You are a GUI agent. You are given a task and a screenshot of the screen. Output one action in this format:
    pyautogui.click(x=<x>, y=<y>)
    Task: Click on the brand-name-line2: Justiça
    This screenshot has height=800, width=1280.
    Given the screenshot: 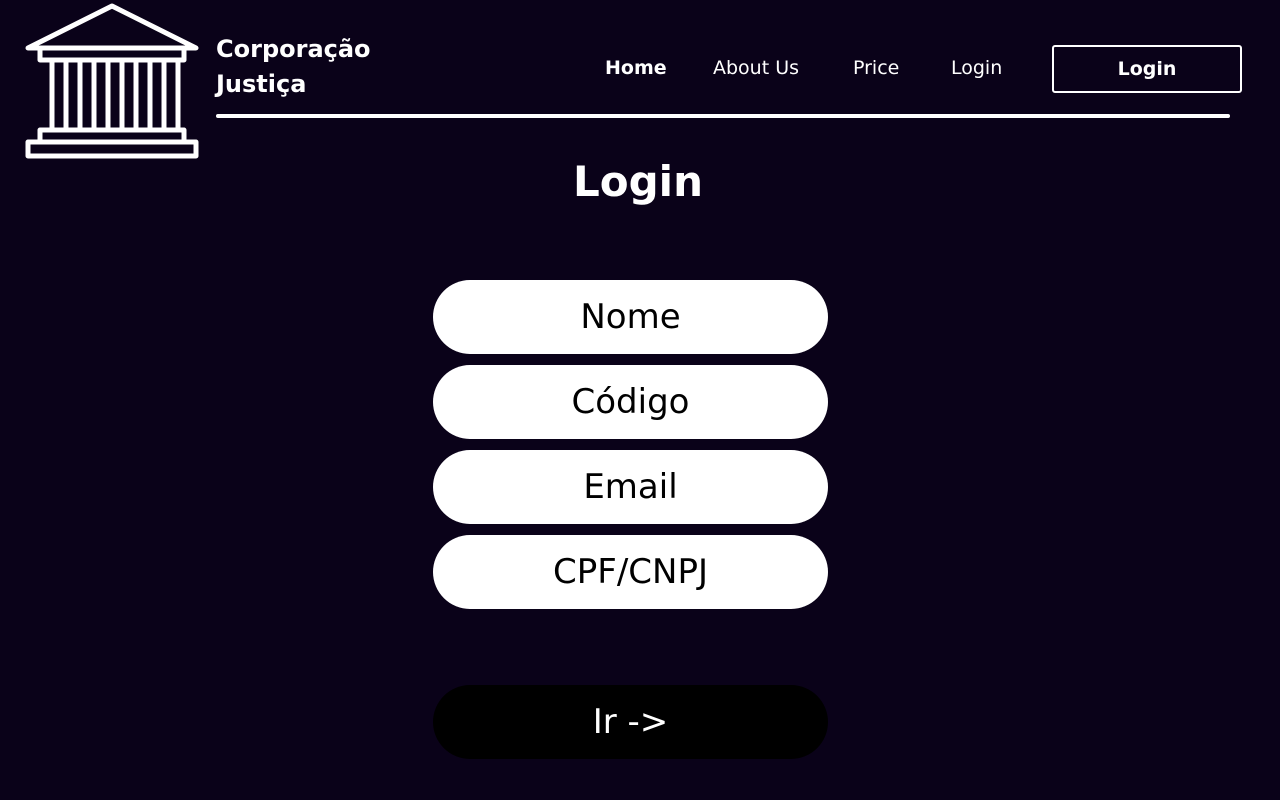 What is the action you would take?
    pyautogui.click(x=261, y=84)
    